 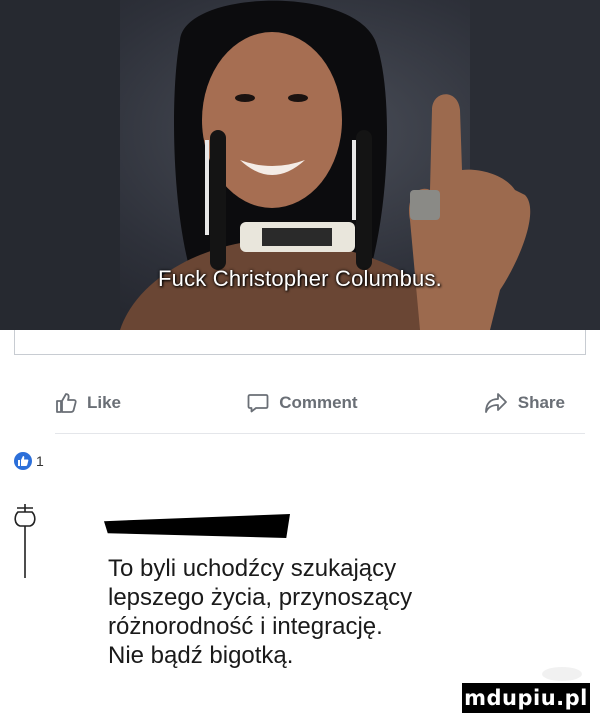 I want to click on comment-label: Comment, so click(x=318, y=402).